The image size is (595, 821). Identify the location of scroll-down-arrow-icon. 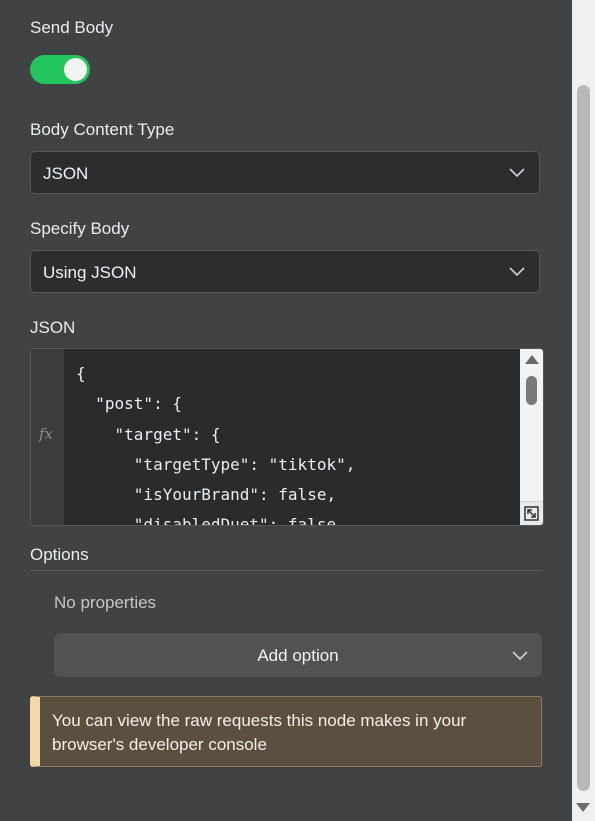
(583, 807).